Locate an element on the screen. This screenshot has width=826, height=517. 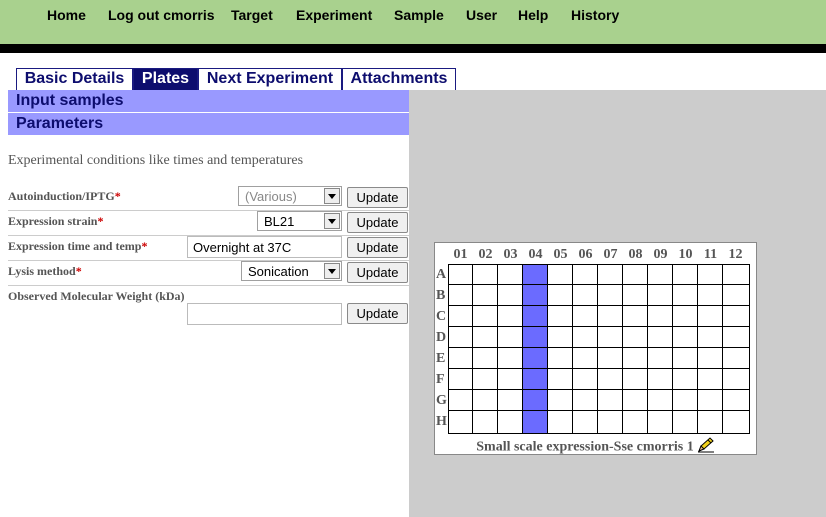
plate-well-C10 is located at coordinates (685, 316).